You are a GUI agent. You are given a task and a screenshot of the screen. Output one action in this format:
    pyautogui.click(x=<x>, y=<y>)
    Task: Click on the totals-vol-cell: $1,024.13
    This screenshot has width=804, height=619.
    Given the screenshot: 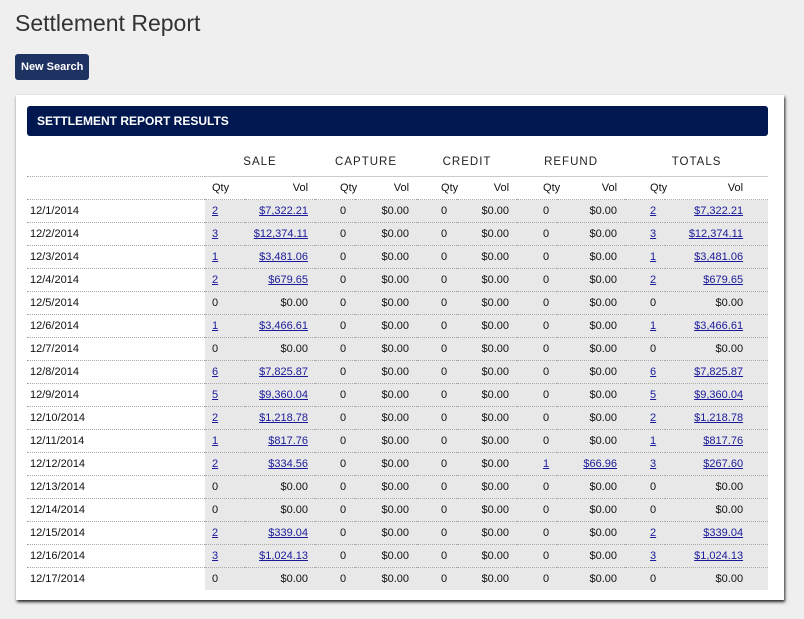 What is the action you would take?
    pyautogui.click(x=717, y=556)
    